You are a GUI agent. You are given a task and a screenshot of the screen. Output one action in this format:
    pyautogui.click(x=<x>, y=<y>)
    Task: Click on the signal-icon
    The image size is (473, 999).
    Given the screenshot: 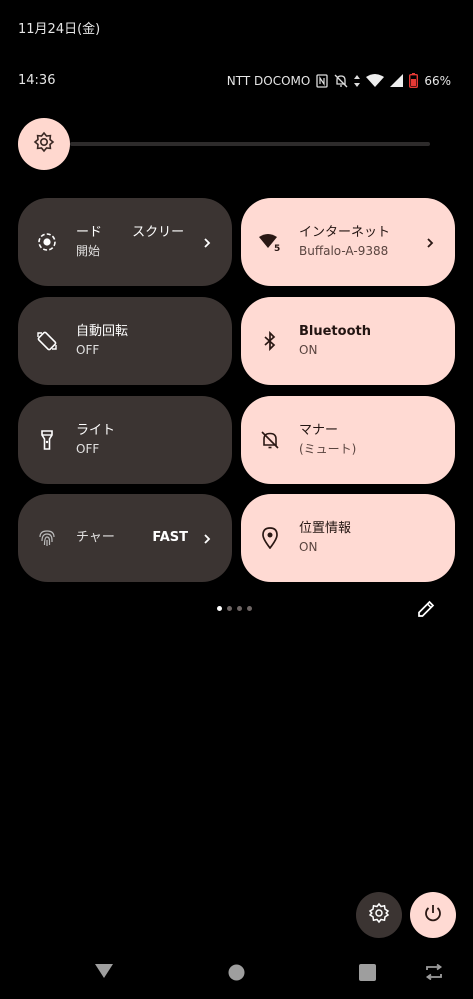 What is the action you would take?
    pyautogui.click(x=397, y=80)
    